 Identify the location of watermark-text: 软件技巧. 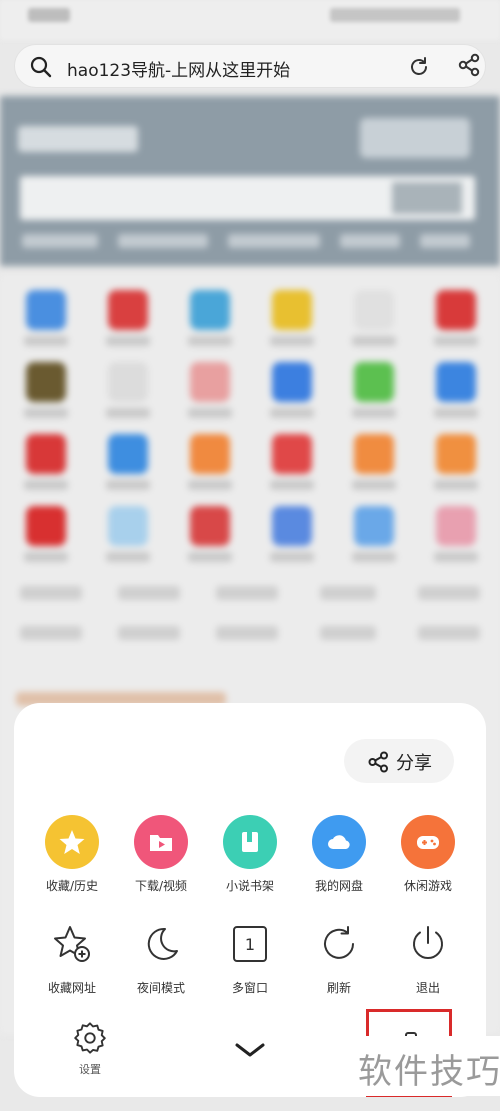
(429, 1072).